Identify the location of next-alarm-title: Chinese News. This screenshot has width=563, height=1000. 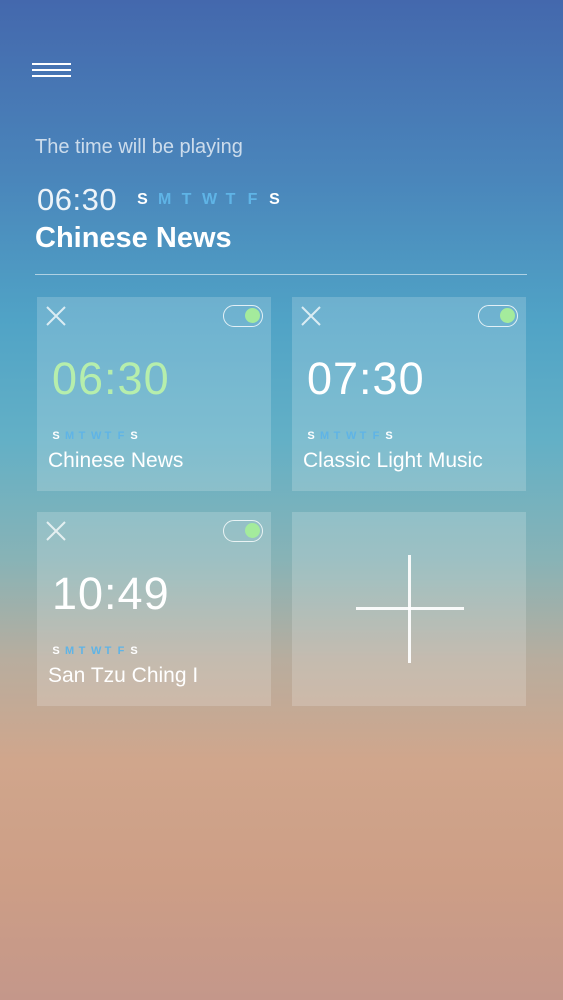
(133, 238).